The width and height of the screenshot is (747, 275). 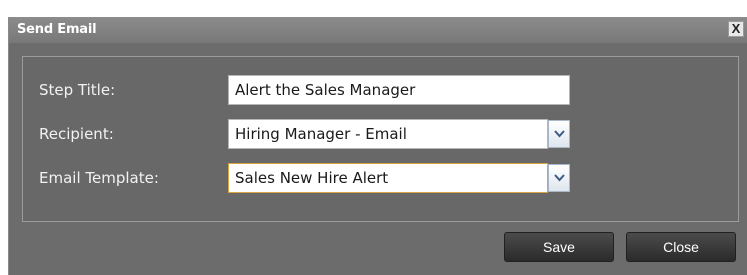 I want to click on step-title-label: Step Title:, so click(x=77, y=90).